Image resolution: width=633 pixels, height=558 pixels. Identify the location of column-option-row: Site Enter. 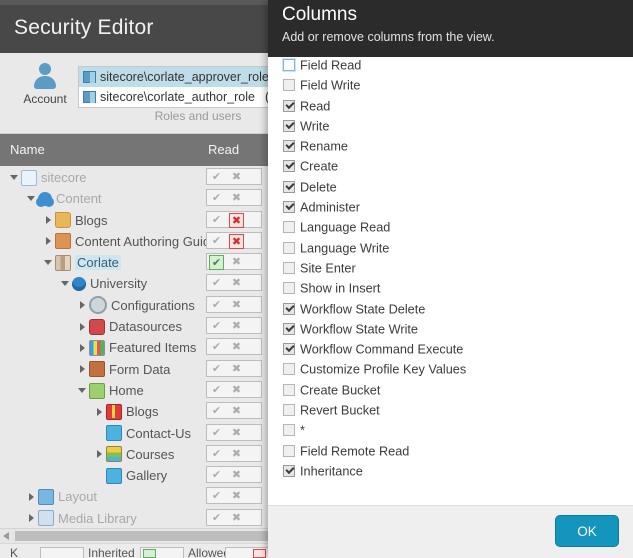
(450, 270).